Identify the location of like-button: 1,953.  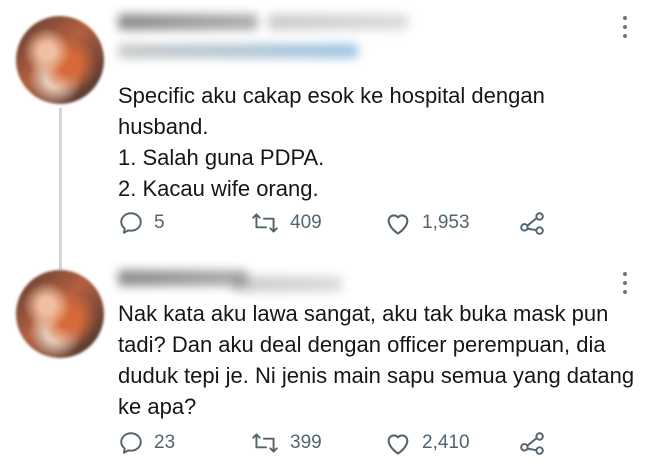
(427, 223).